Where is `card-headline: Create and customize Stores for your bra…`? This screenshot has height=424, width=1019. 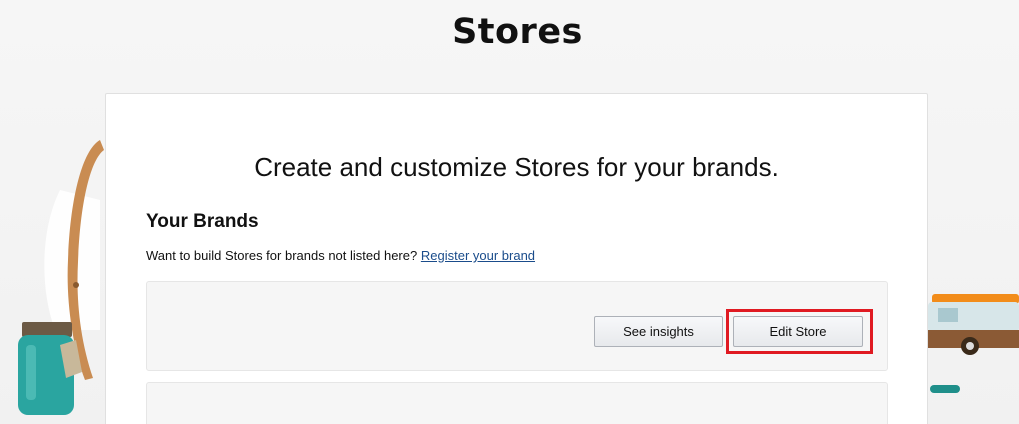 card-headline: Create and customize Stores for your bra… is located at coordinates (516, 167).